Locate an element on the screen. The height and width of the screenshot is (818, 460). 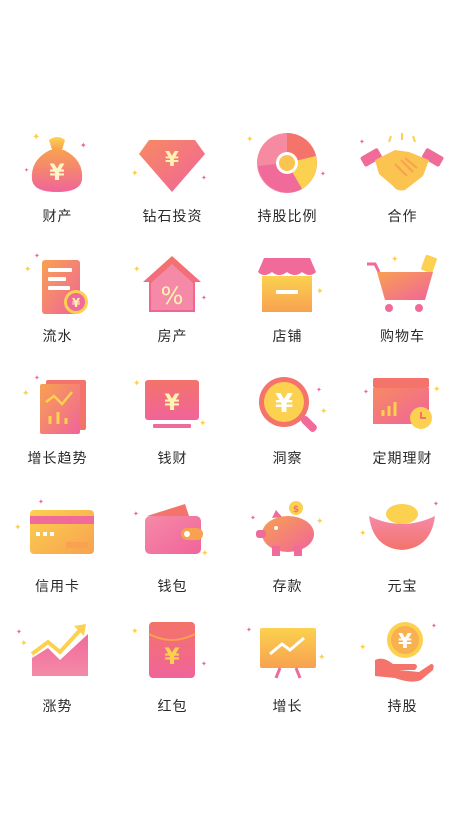
gold-ingot-icon: ✦ ✦ is located at coordinates (399, 525).